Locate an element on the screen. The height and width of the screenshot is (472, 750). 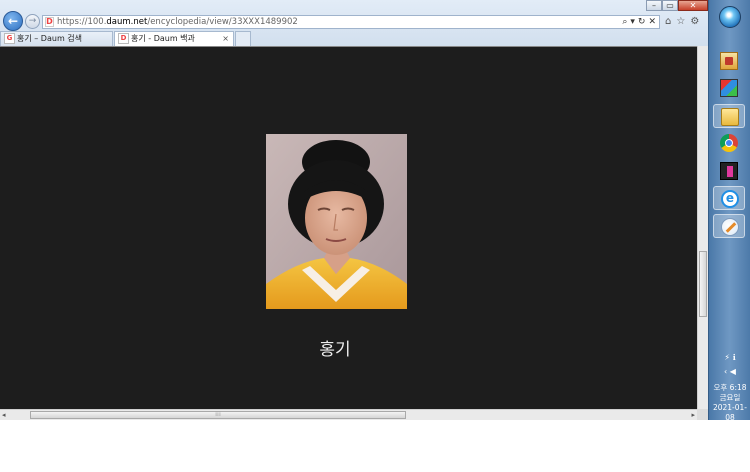
back-button: ← is located at coordinates (13, 21).